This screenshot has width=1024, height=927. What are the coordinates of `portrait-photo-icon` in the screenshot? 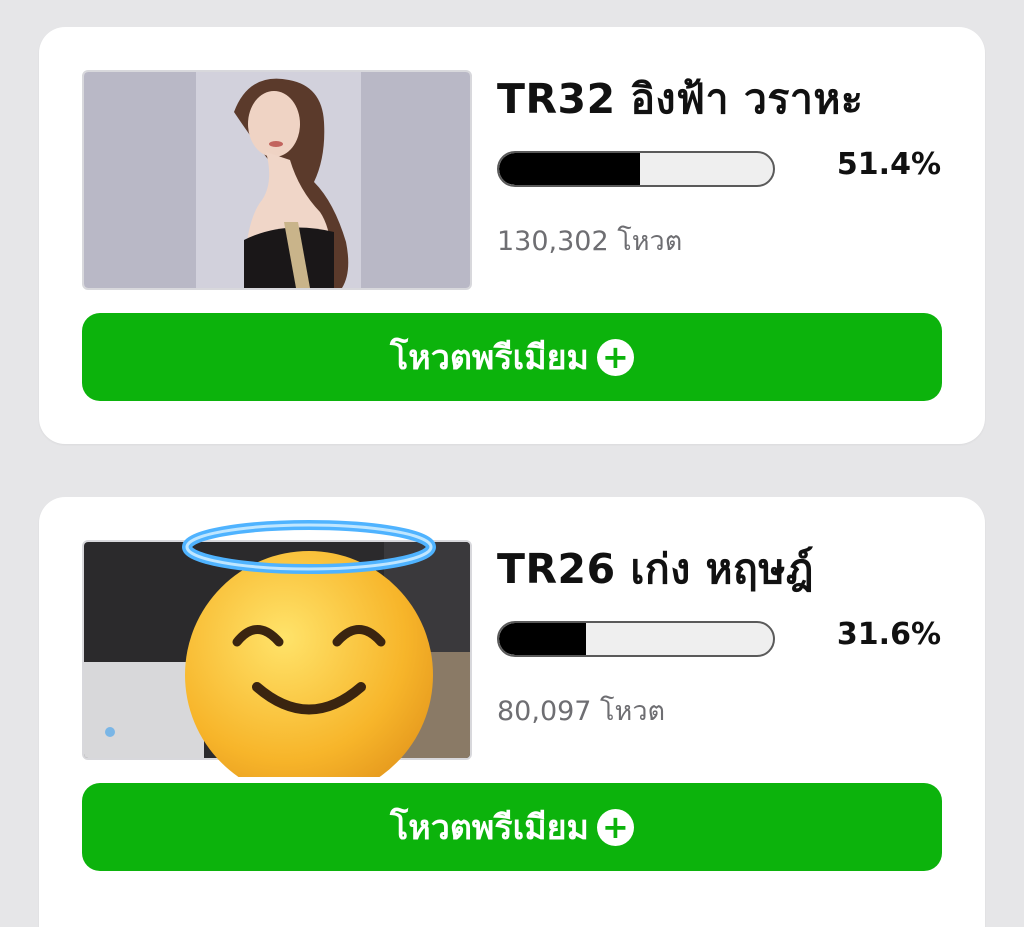 It's located at (277, 180).